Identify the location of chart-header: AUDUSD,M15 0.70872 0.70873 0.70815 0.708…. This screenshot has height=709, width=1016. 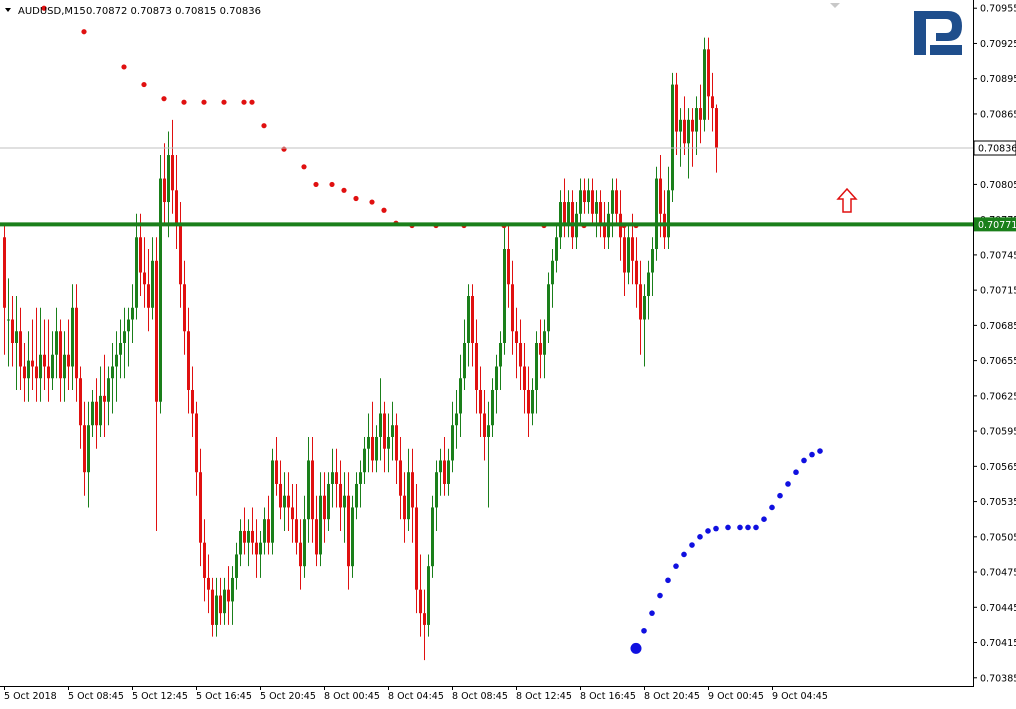
(133, 11).